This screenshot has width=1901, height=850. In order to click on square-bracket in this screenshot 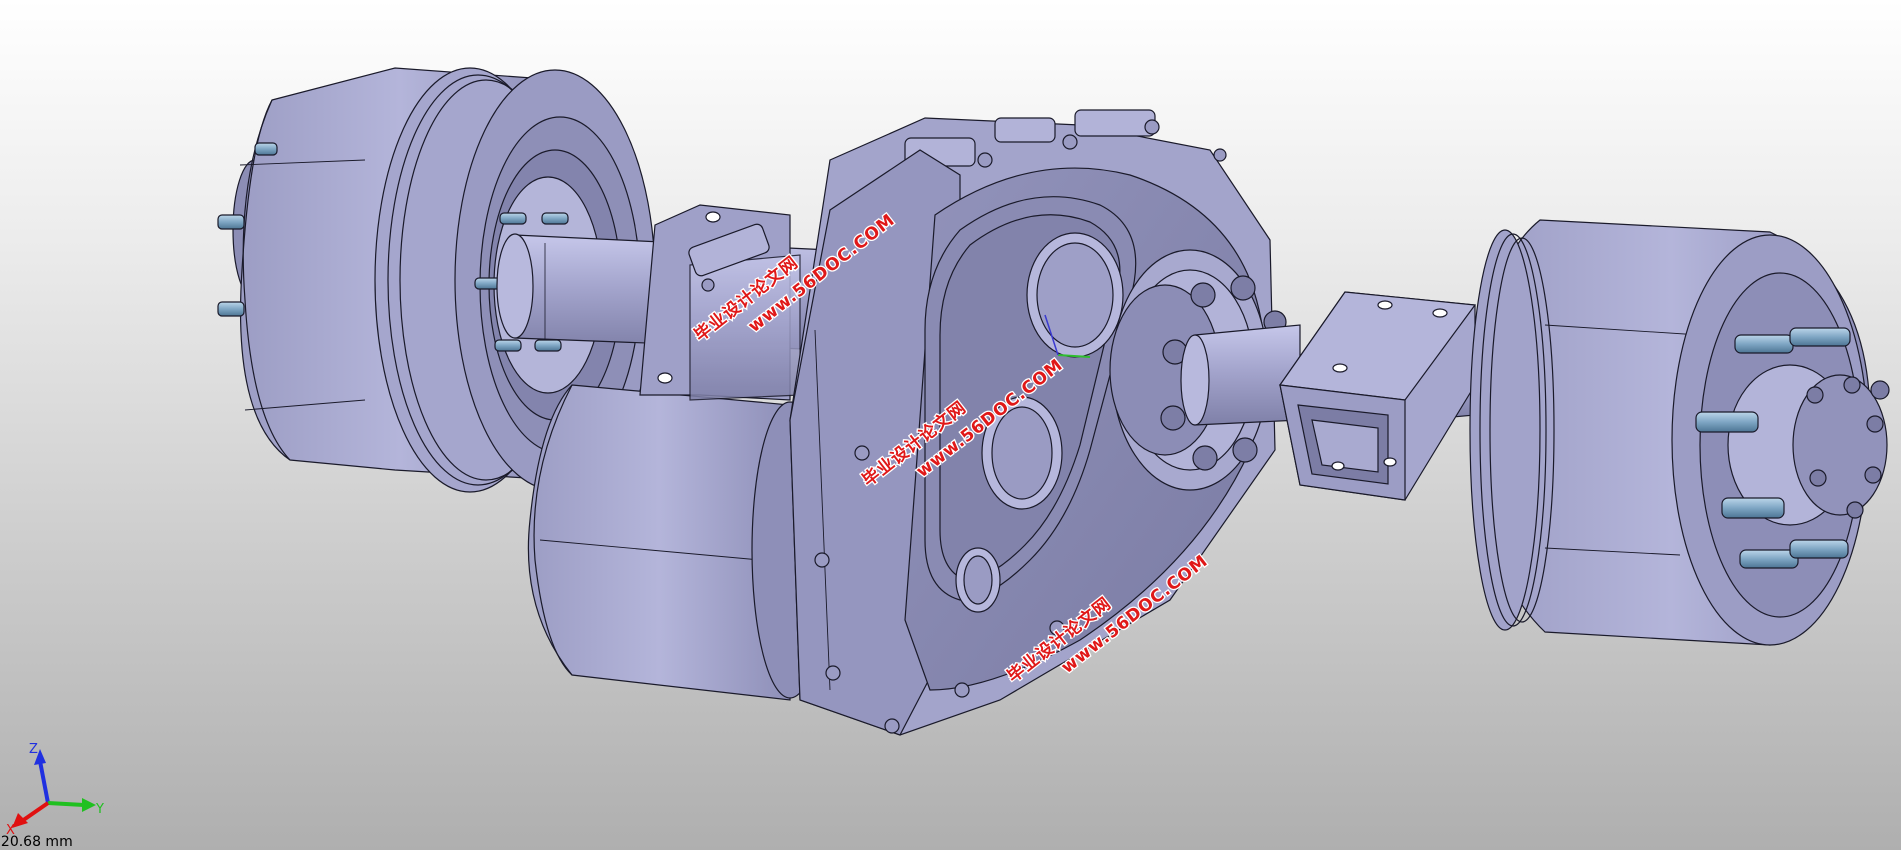, I will do `click(1377, 396)`.